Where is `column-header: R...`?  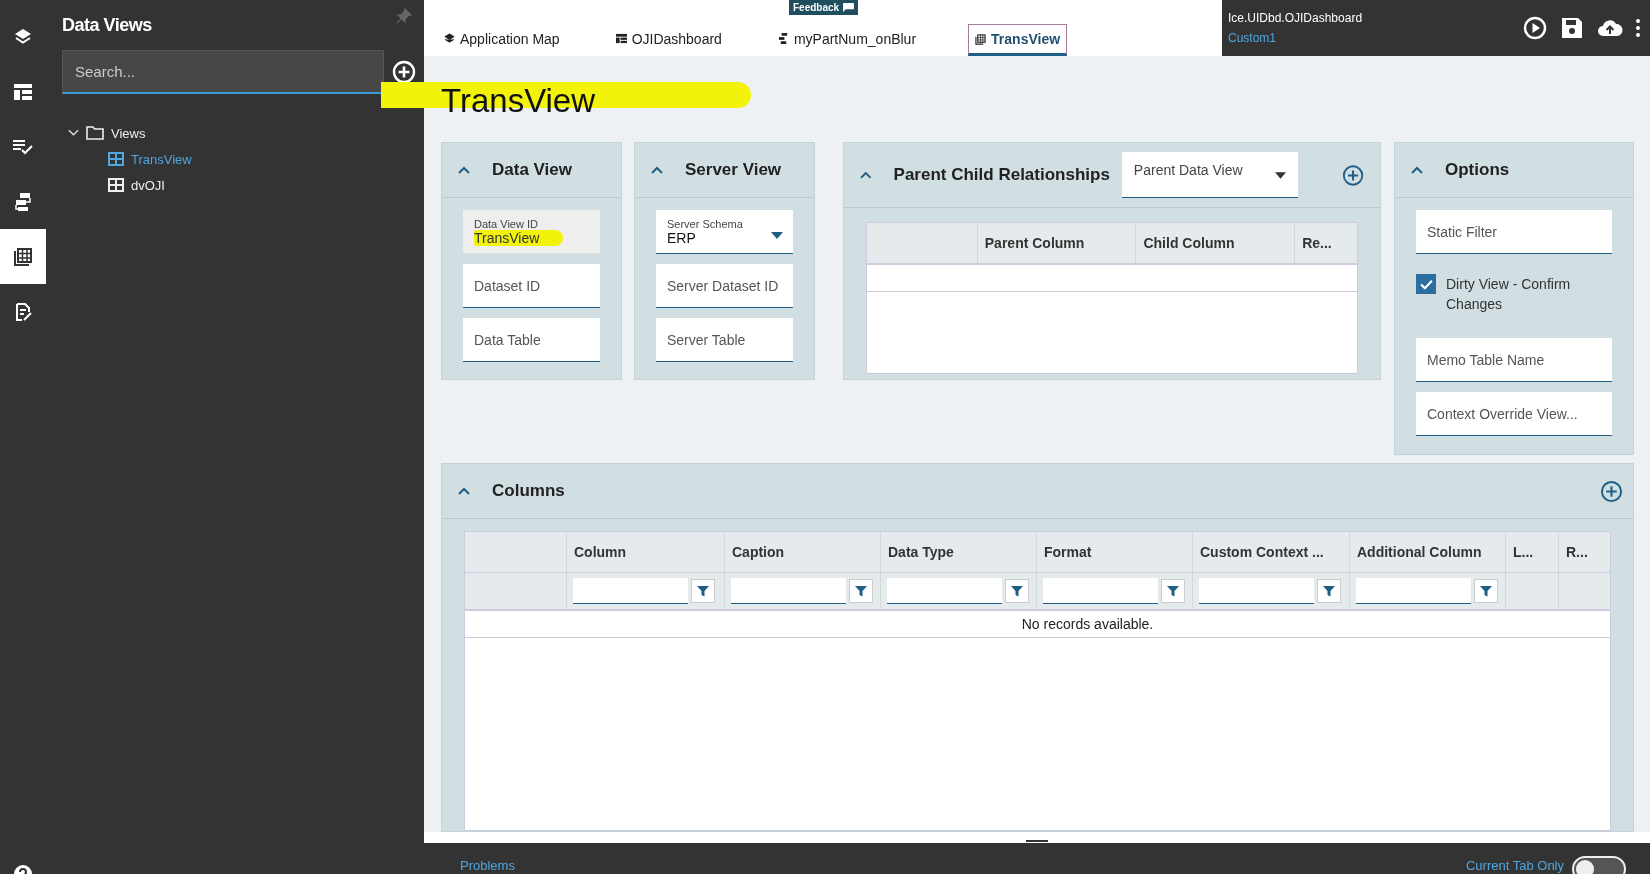 column-header: R... is located at coordinates (1584, 552).